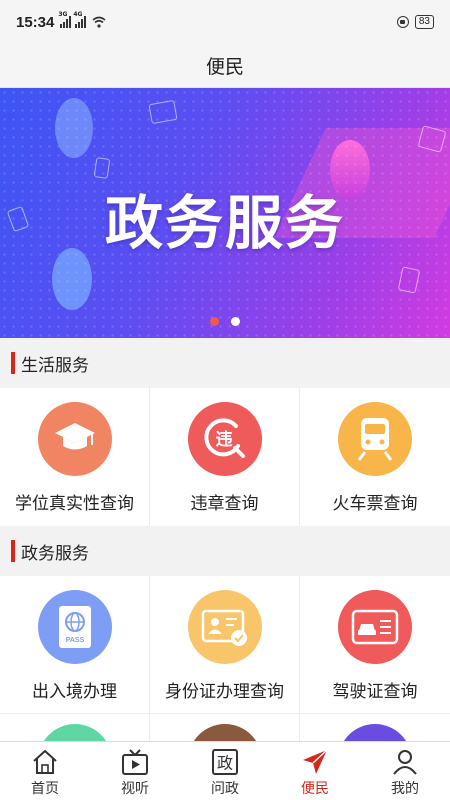  Describe the element at coordinates (45, 762) in the screenshot. I see `home-icon` at that location.